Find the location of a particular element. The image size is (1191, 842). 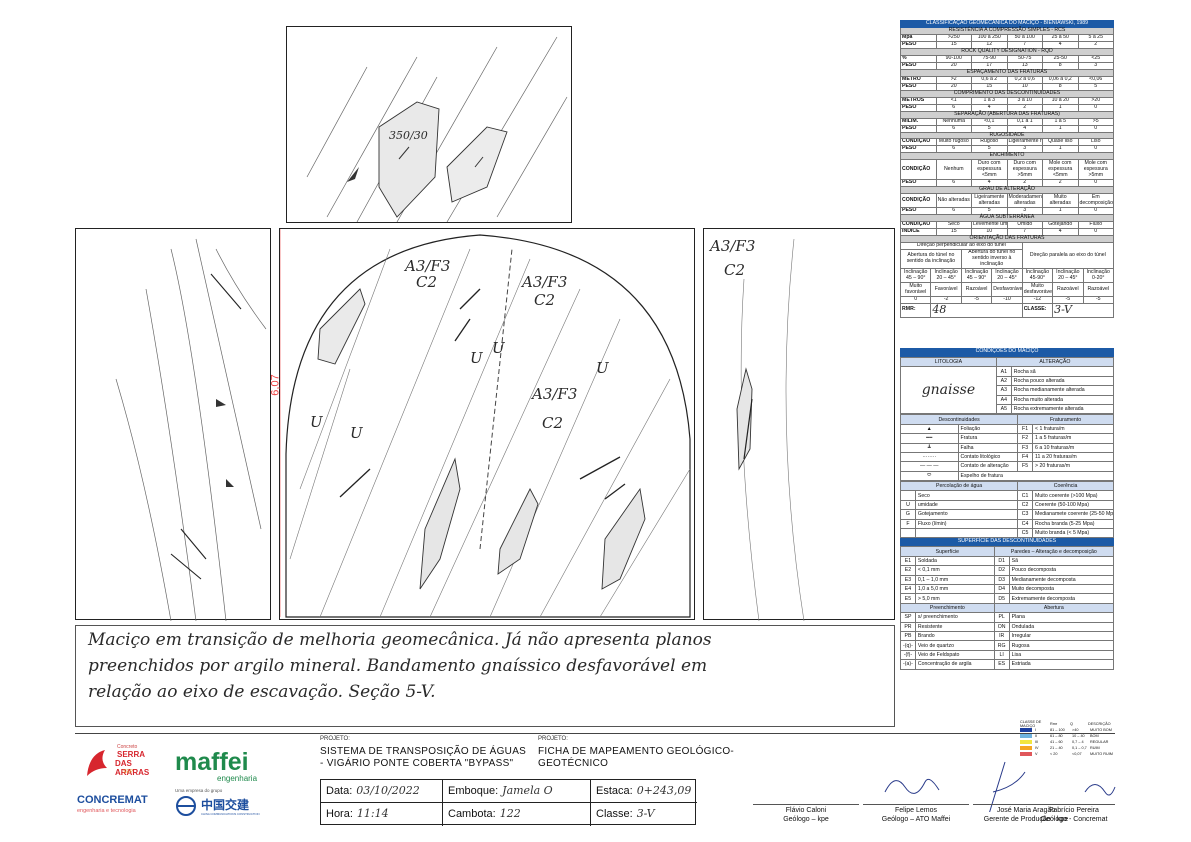

cell: < 1 fratura/m is located at coordinates (1073, 429).